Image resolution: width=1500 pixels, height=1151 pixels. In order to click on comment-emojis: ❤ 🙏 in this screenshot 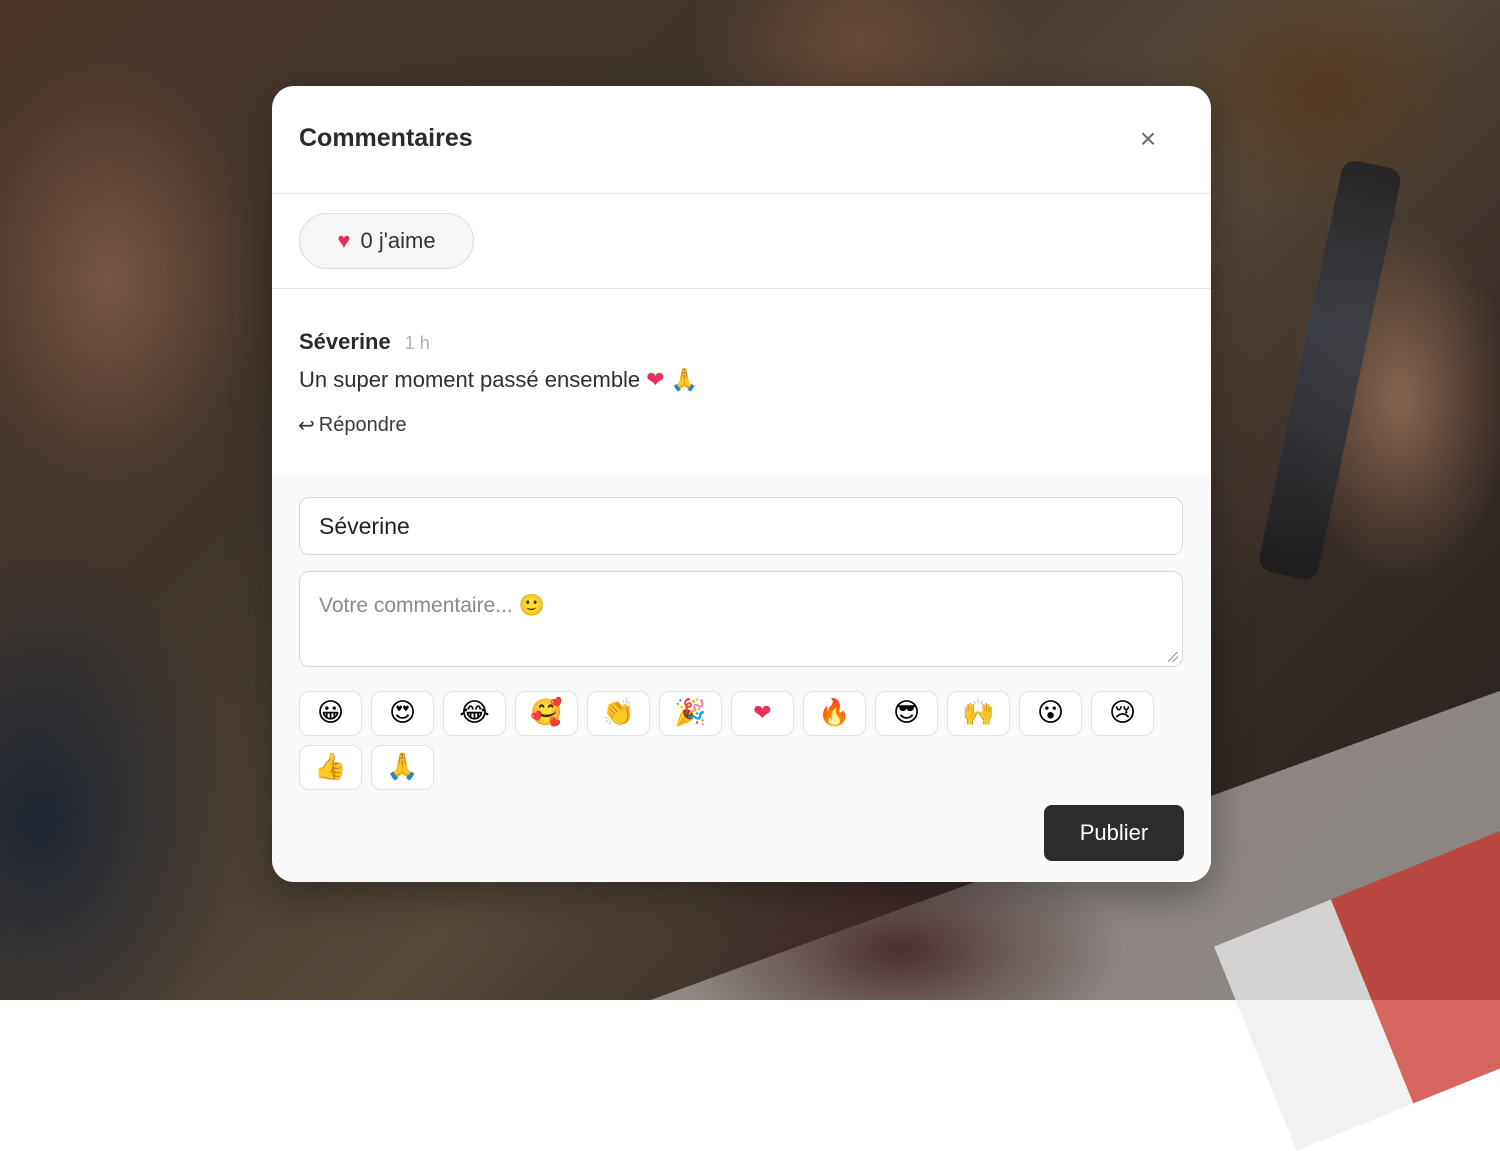, I will do `click(672, 379)`.